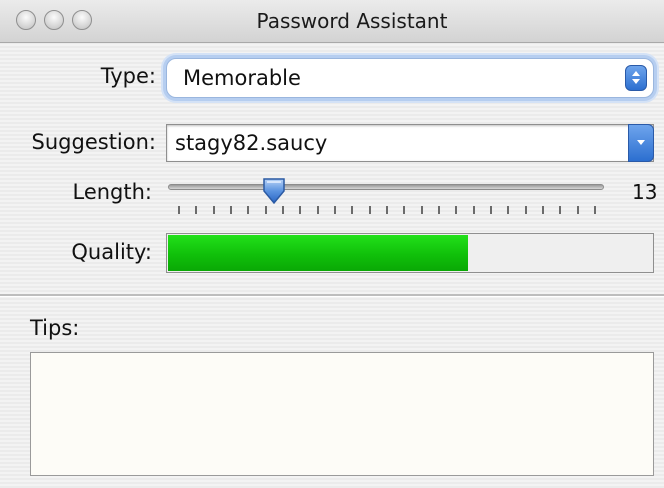 This screenshot has height=488, width=664. What do you see at coordinates (318, 253) in the screenshot?
I see `quality-meter-fill` at bounding box center [318, 253].